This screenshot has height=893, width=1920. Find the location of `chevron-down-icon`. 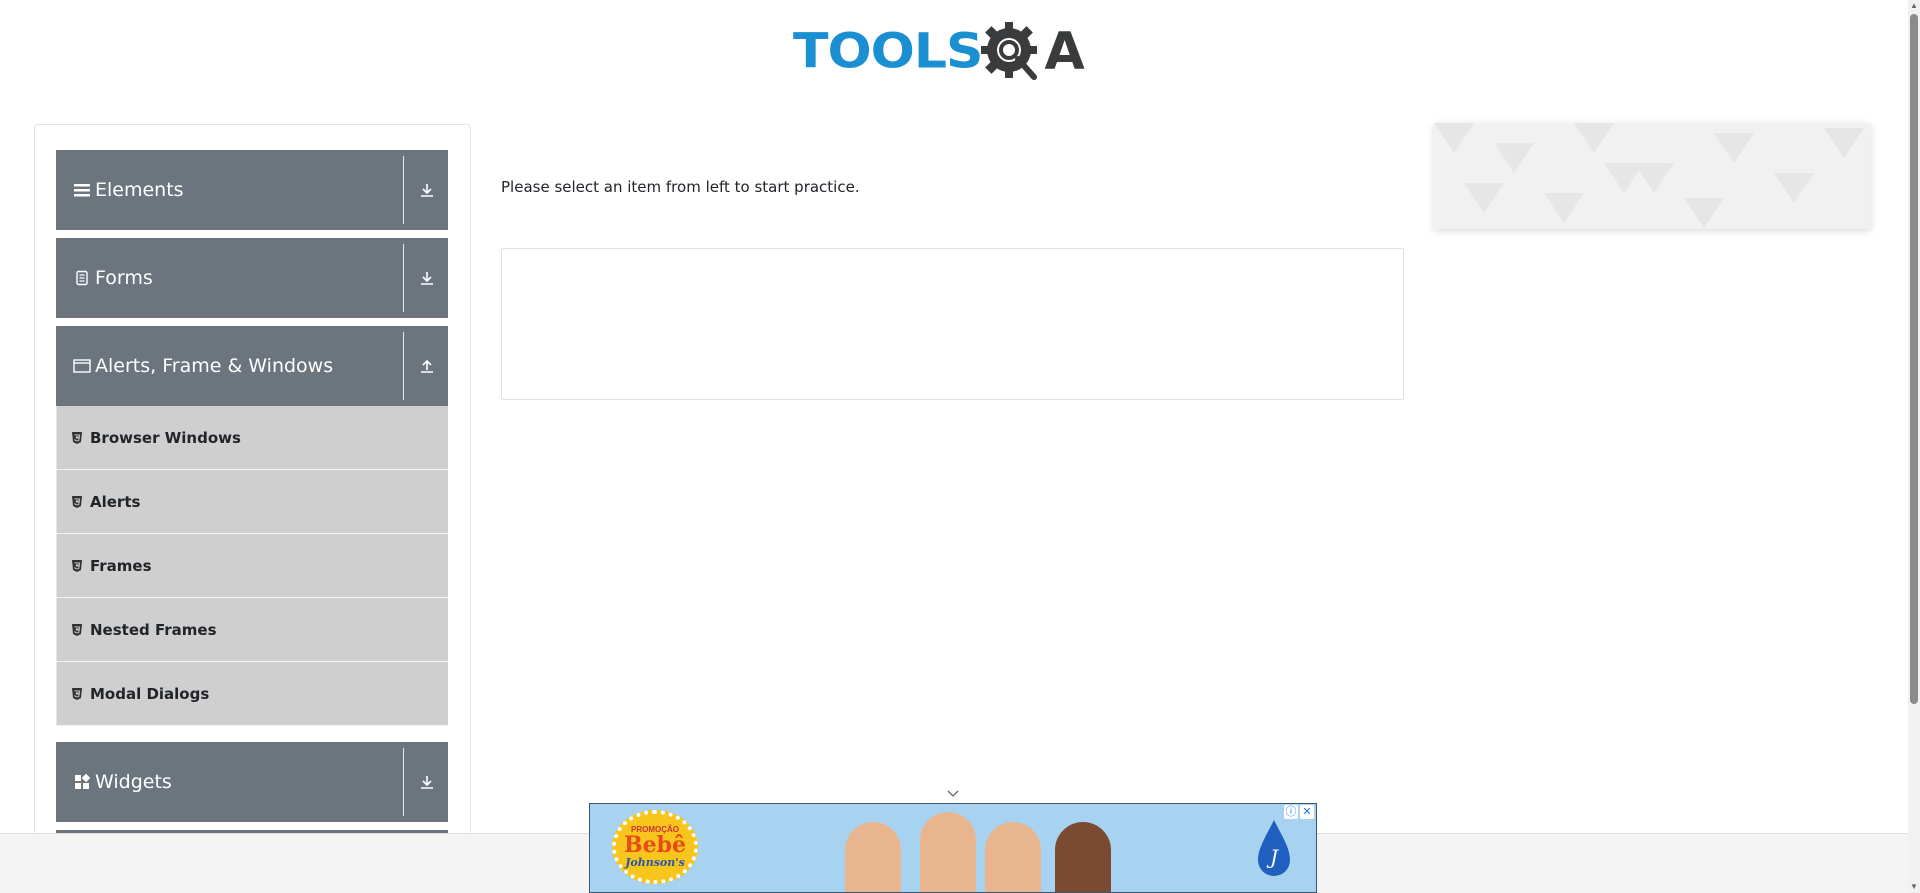

chevron-down-icon is located at coordinates (953, 794).